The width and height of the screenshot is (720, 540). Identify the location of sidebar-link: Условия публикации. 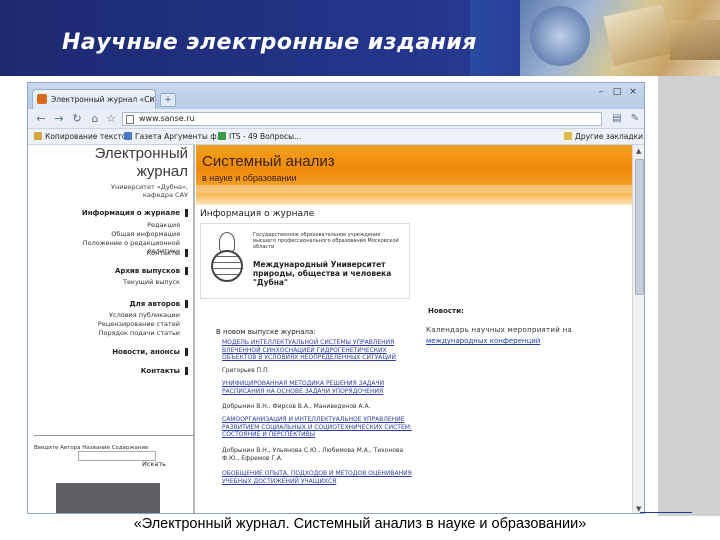
(124, 315).